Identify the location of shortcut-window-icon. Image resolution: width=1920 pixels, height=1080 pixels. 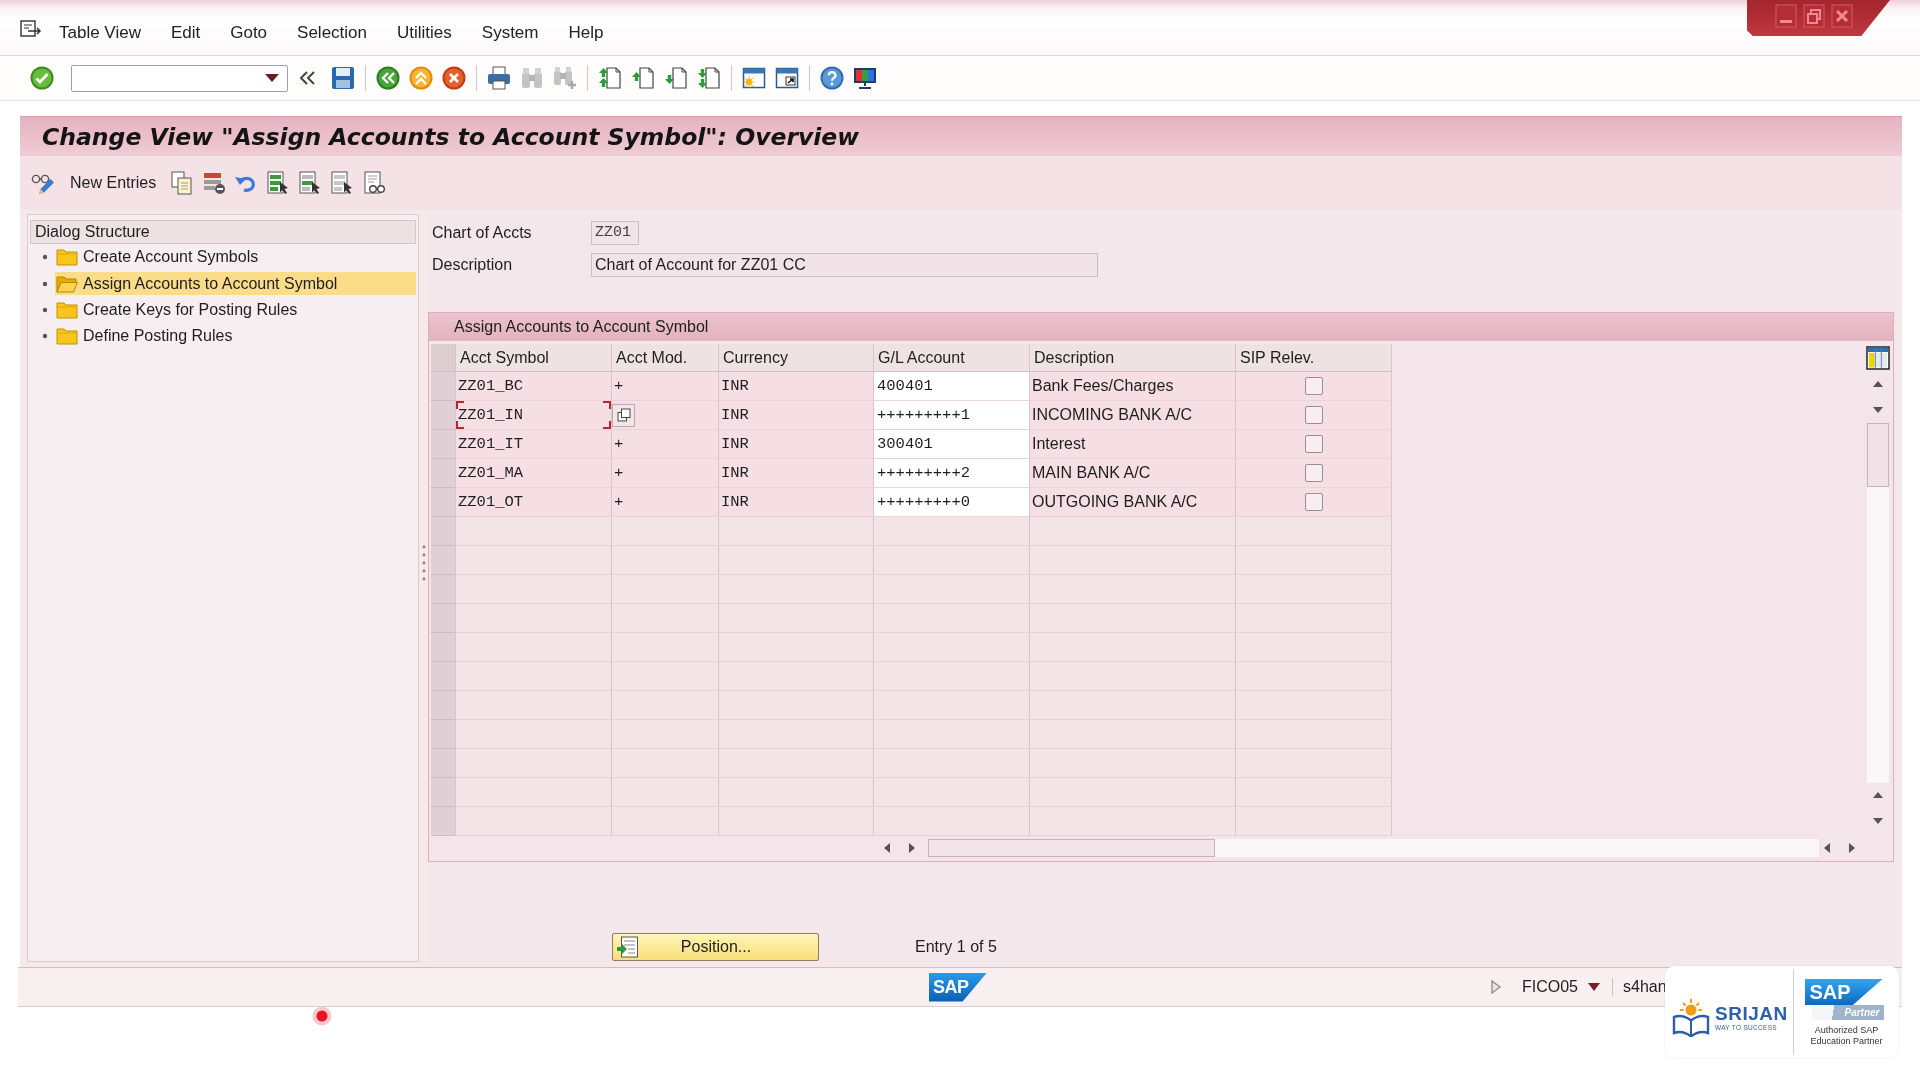
(787, 78).